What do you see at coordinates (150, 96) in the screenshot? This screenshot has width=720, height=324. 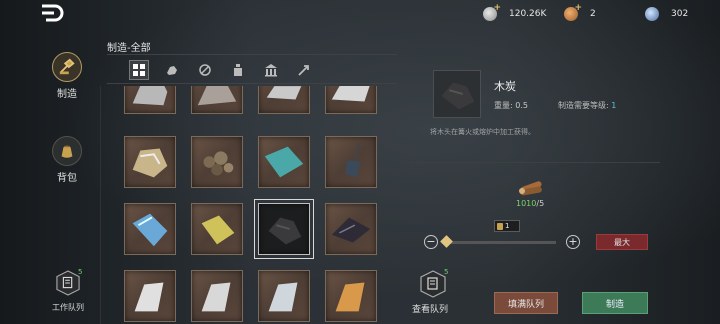 I see `silver-ore-icon` at bounding box center [150, 96].